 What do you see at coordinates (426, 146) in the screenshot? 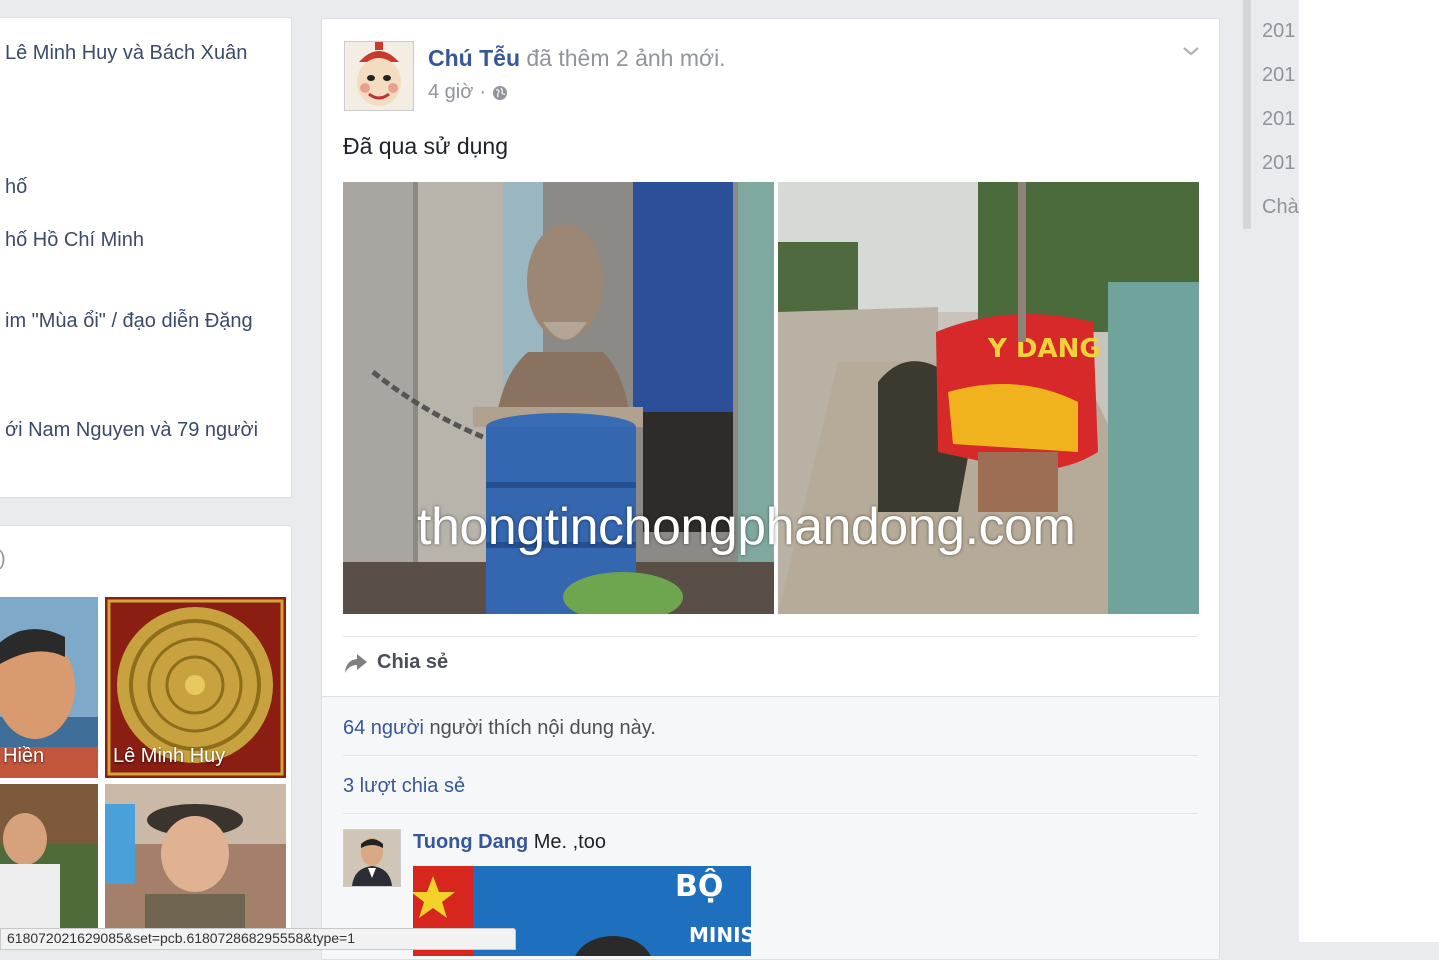
I see `post-text: Đã qua sử dụng` at bounding box center [426, 146].